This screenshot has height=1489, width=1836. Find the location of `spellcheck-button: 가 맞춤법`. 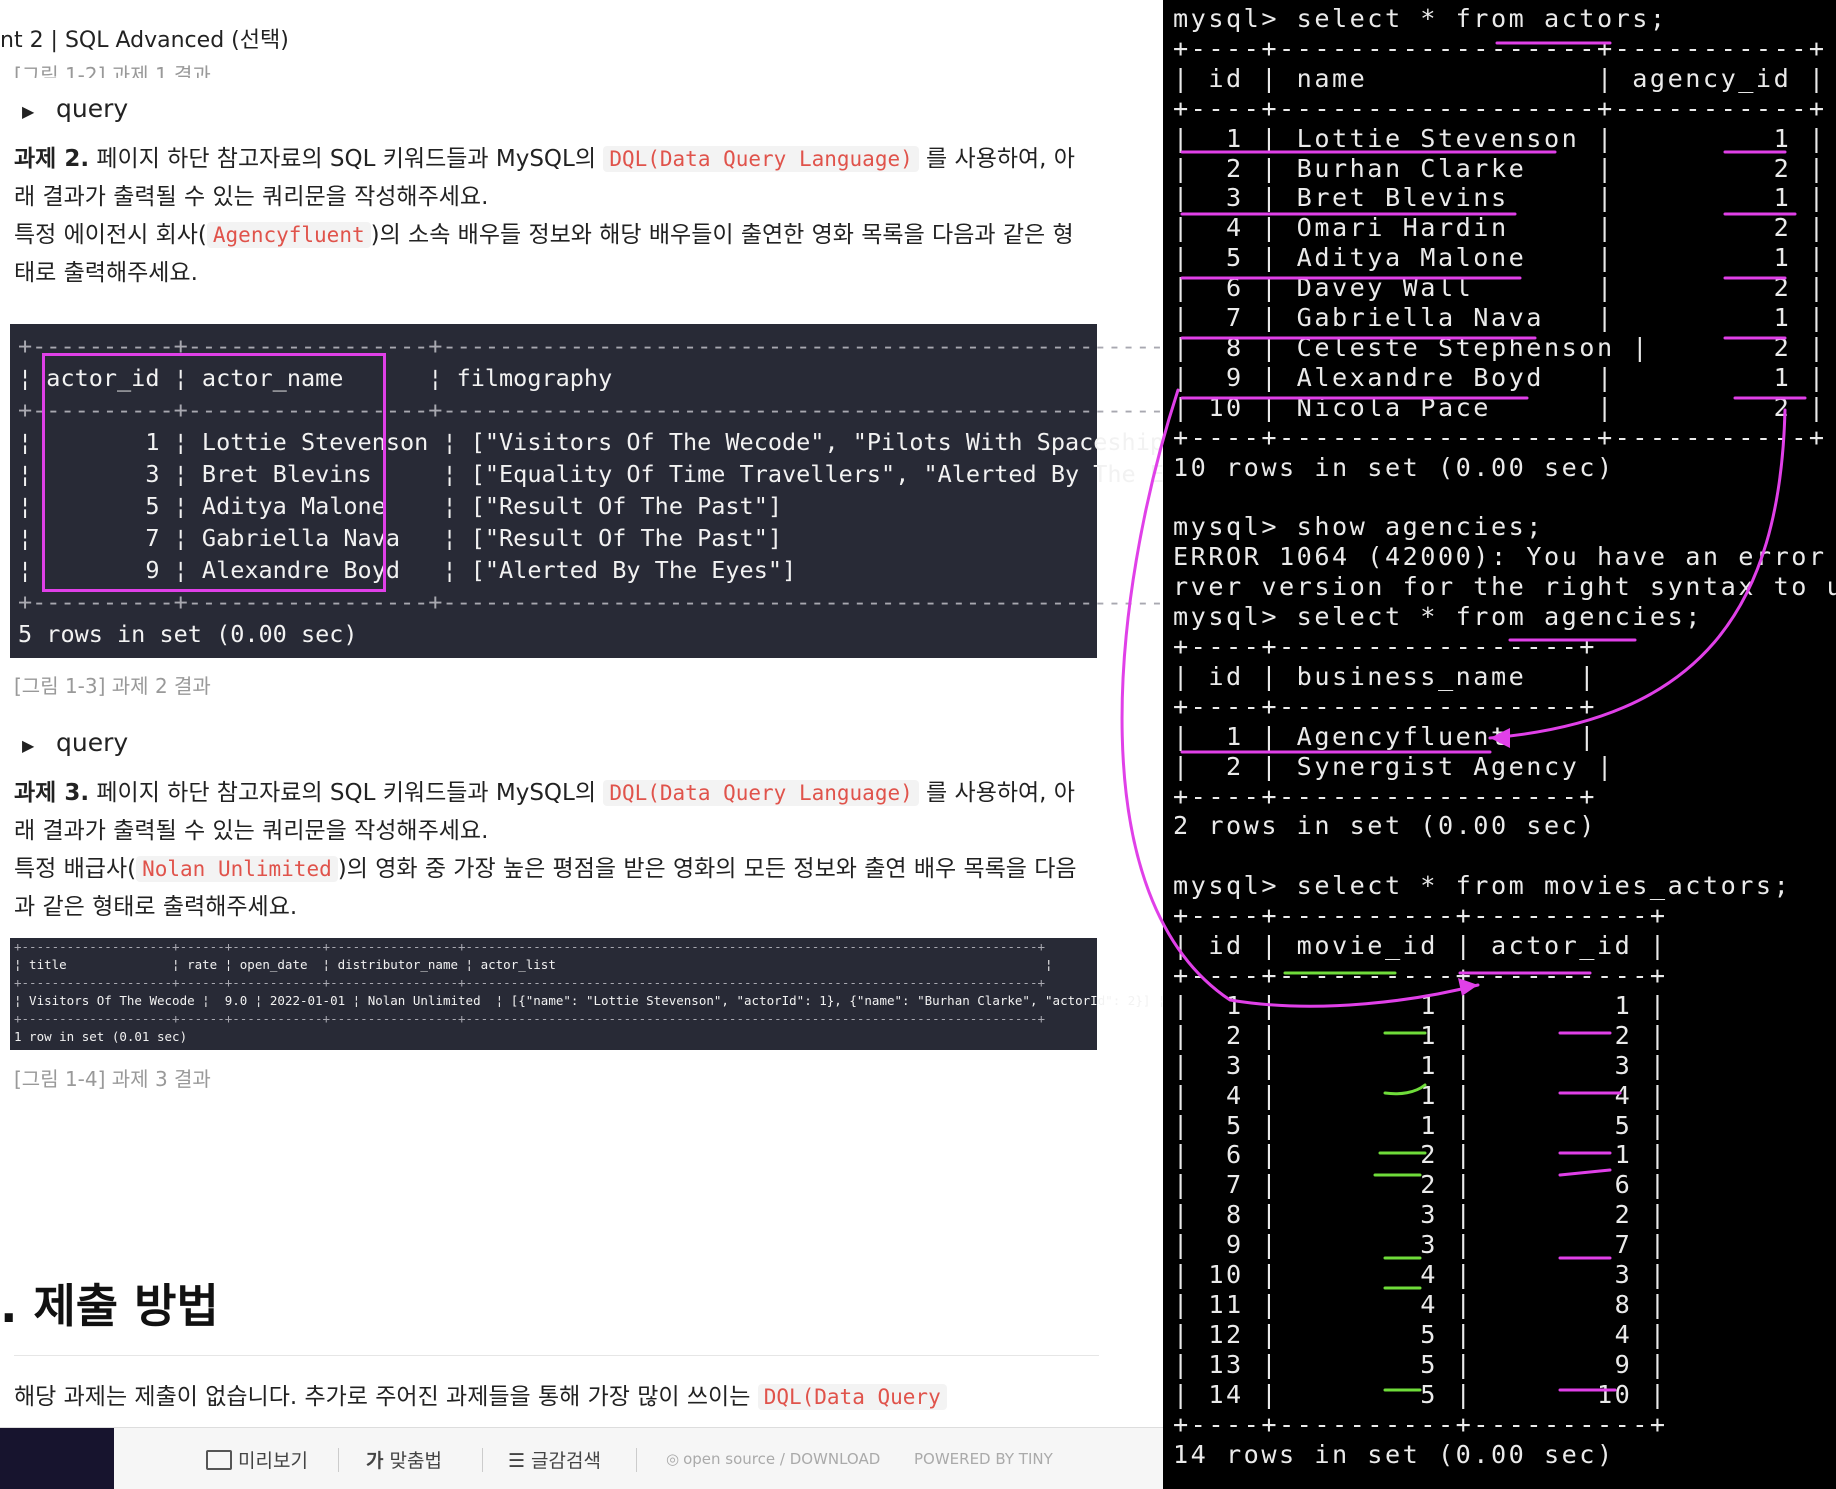

spellcheck-button: 가 맞춤법 is located at coordinates (404, 1459).